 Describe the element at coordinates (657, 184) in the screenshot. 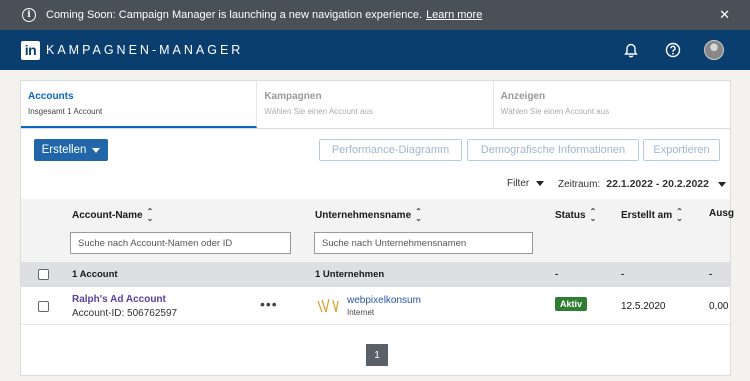

I see `period-value: 22.1.2022 - 20.2.2022` at that location.